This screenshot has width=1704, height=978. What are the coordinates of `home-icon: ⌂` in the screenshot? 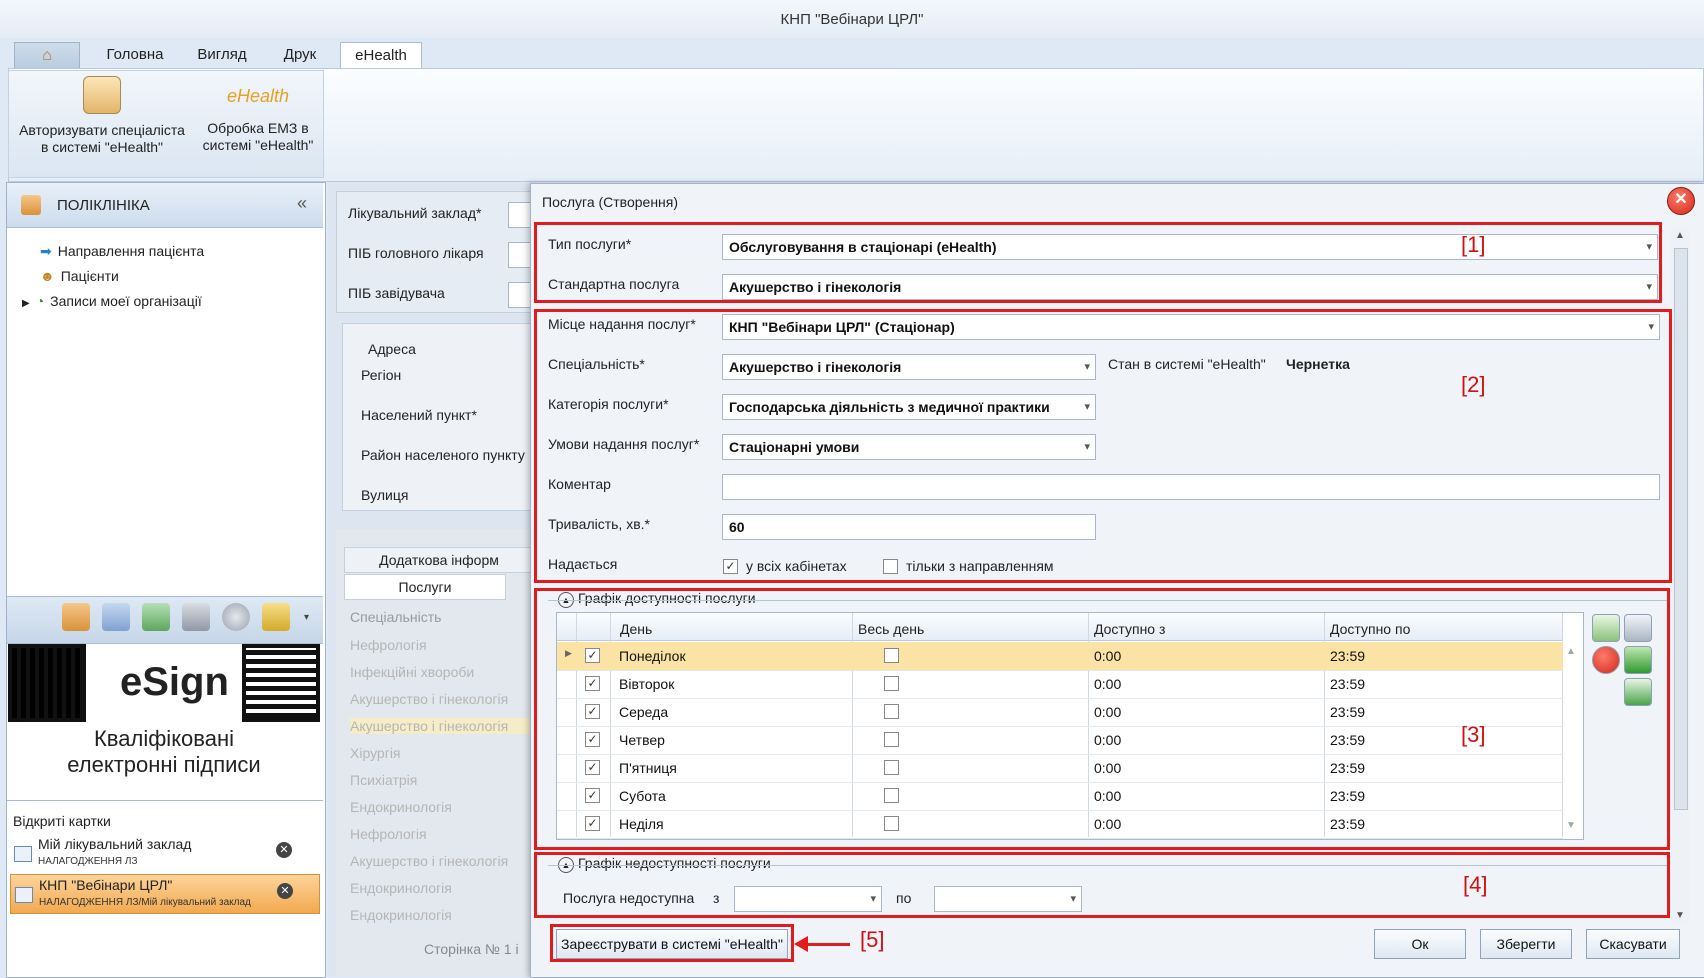 It's located at (47, 55).